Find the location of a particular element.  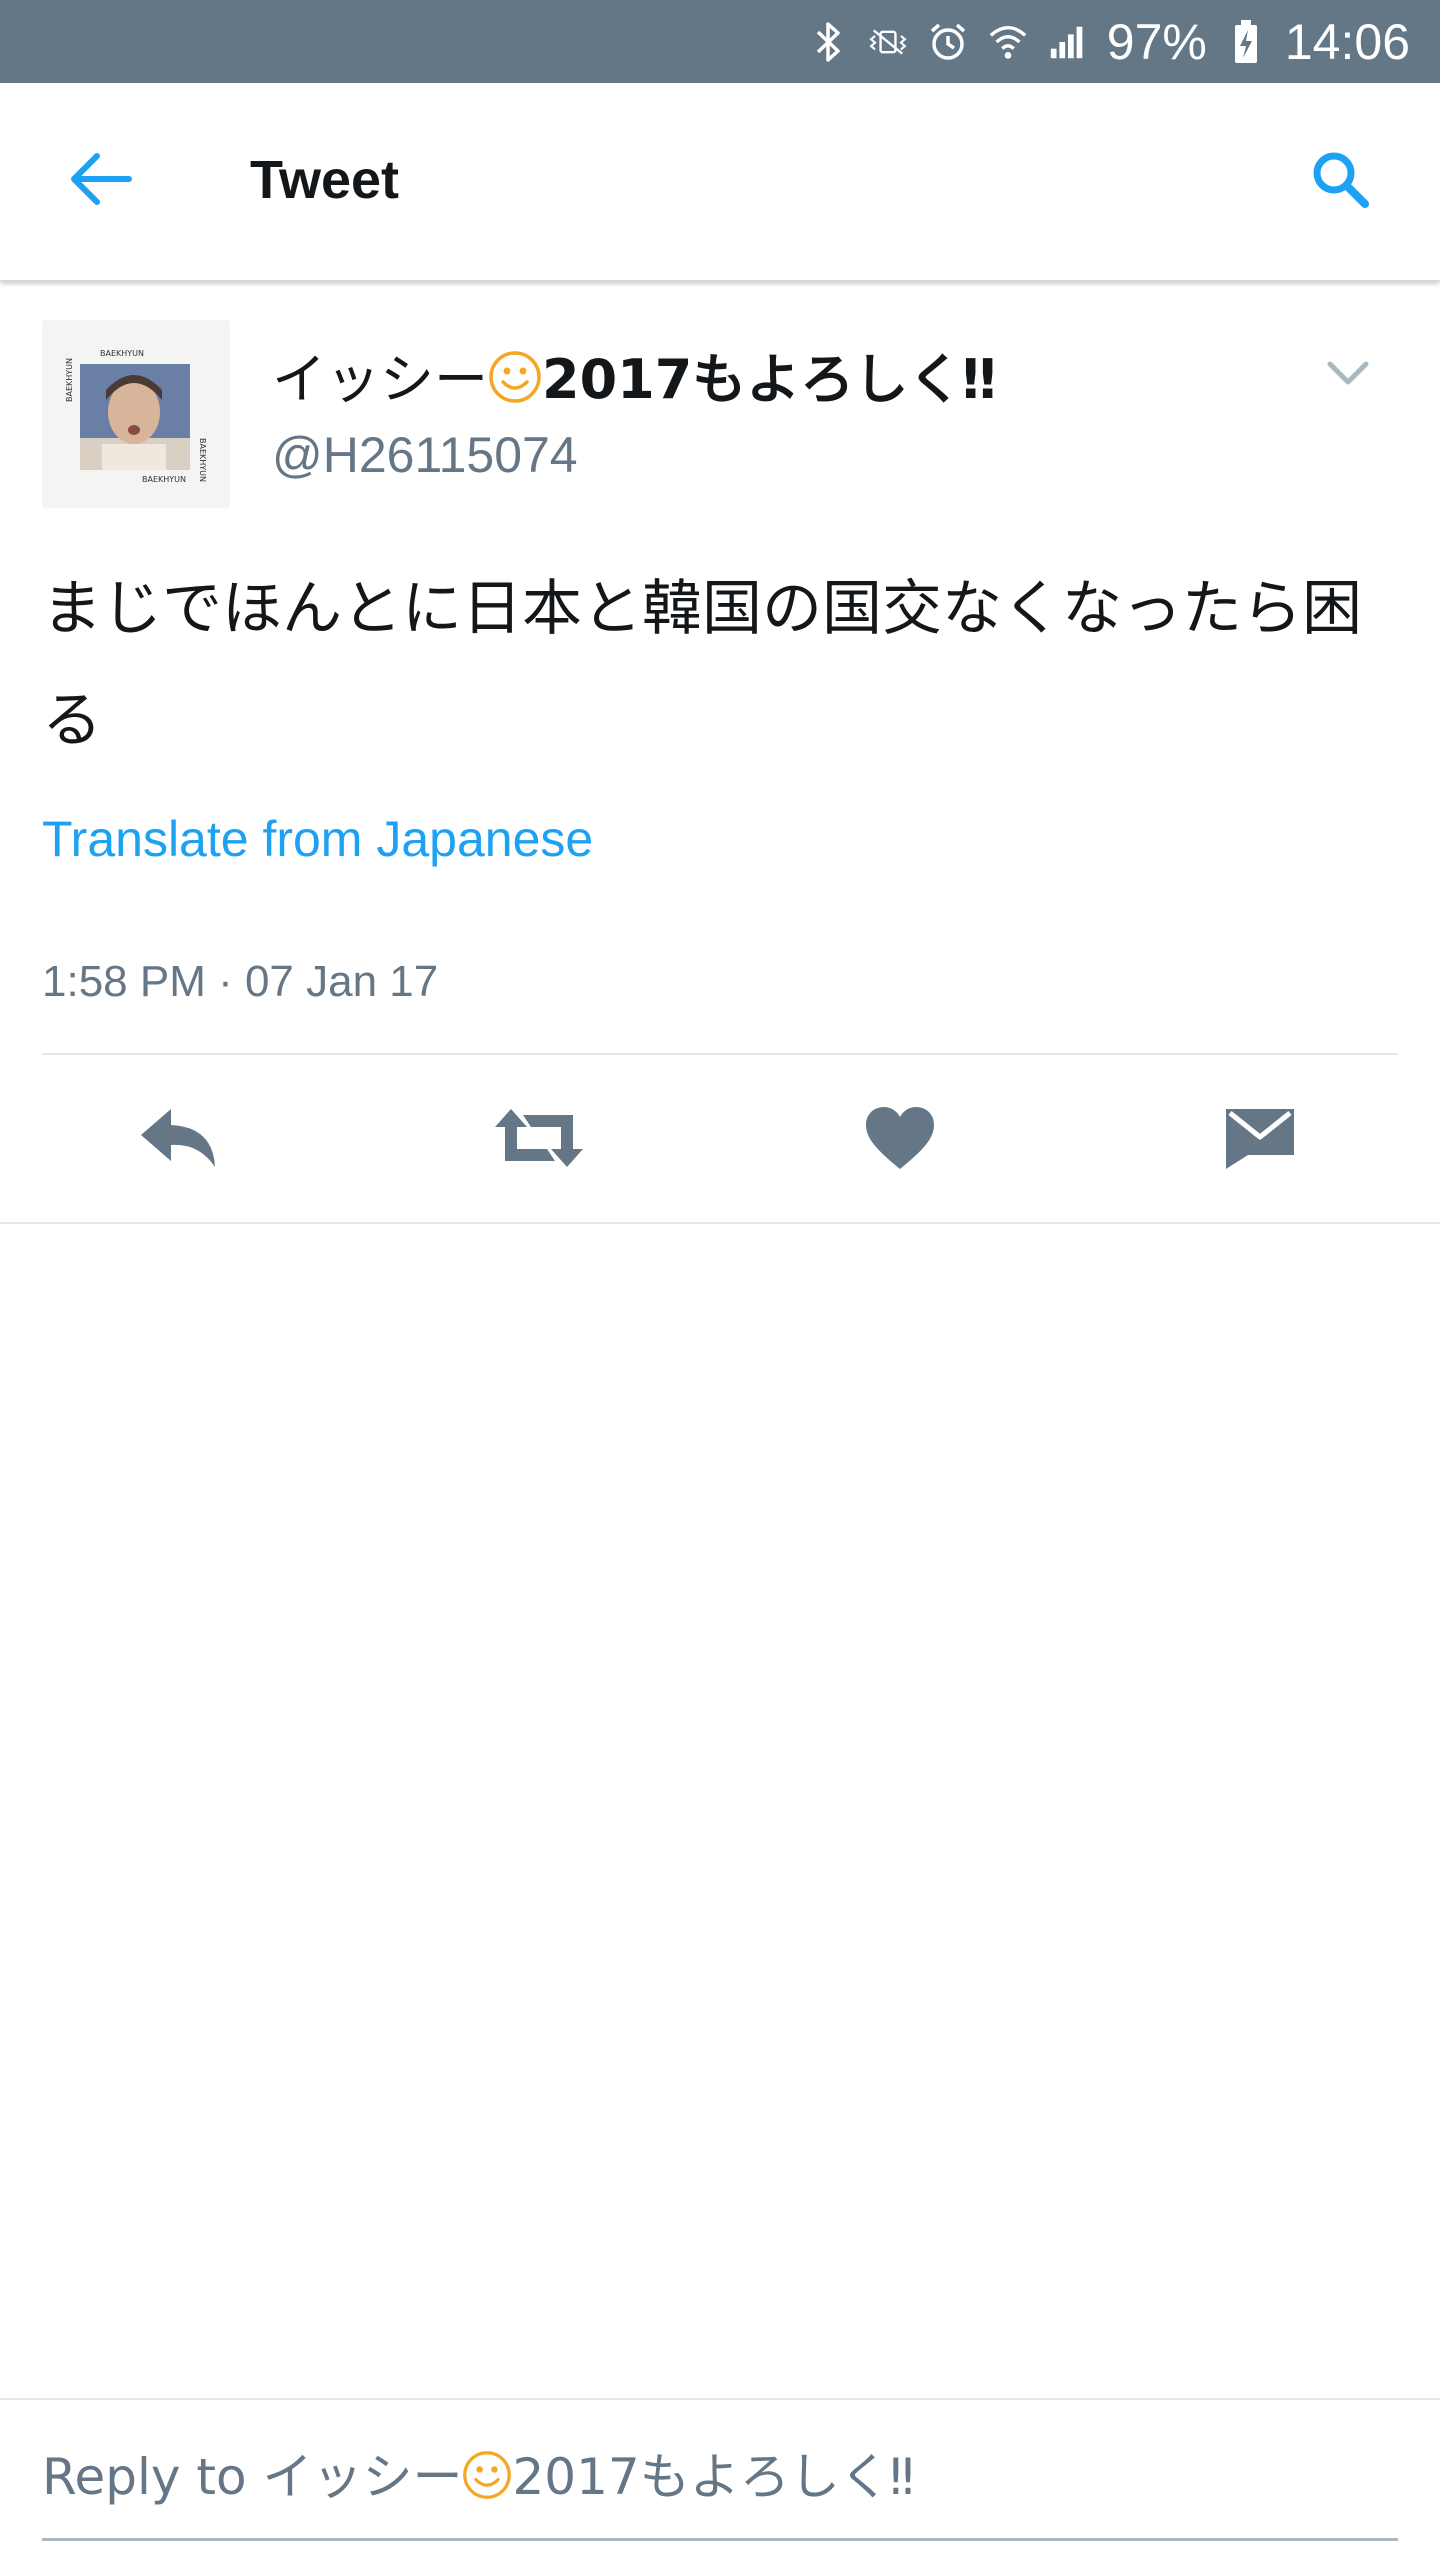

app-bar: Tweet is located at coordinates (720, 182).